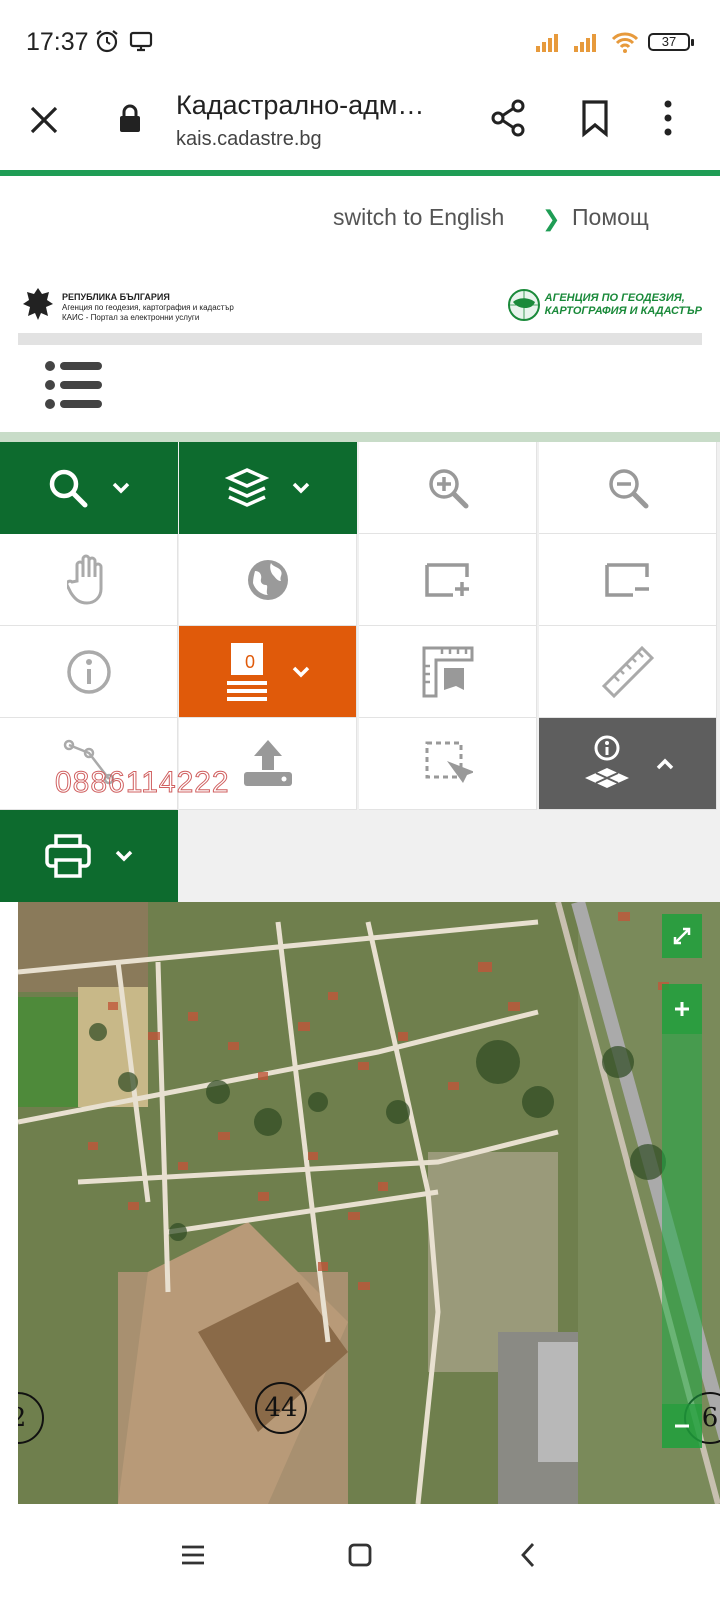 The image size is (720, 1600). Describe the element at coordinates (523, 305) in the screenshot. I see `globe-logo-icon` at that location.